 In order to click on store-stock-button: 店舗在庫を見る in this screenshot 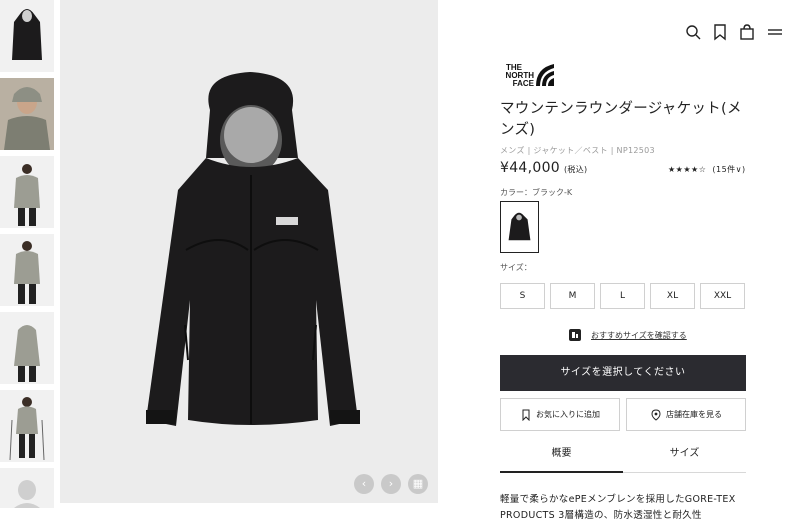, I will do `click(686, 414)`.